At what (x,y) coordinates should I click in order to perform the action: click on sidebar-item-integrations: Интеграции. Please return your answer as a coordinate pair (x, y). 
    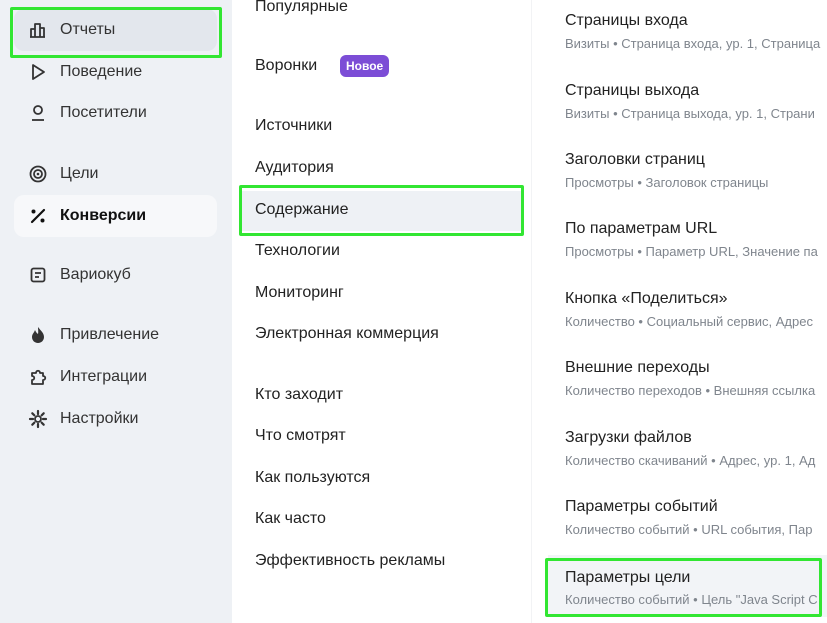
    Looking at the image, I should click on (115, 377).